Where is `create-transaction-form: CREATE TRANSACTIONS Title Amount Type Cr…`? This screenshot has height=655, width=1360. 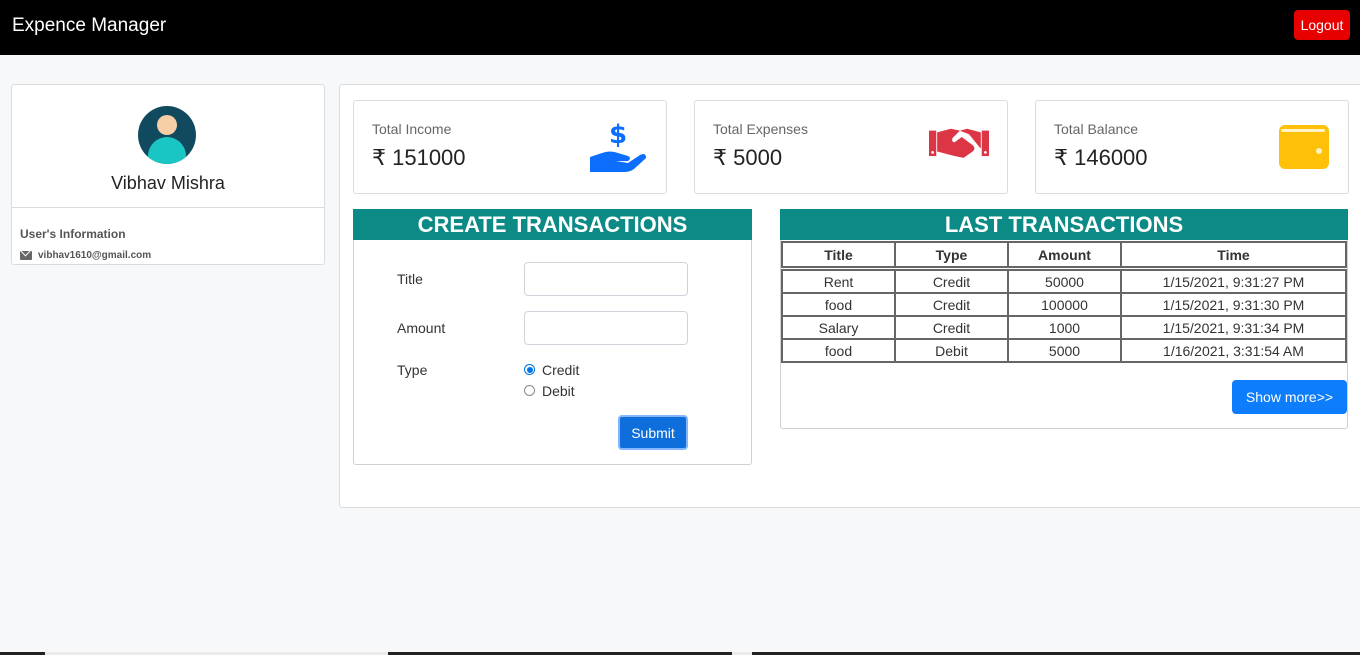 create-transaction-form: CREATE TRANSACTIONS Title Amount Type Cr… is located at coordinates (552, 337).